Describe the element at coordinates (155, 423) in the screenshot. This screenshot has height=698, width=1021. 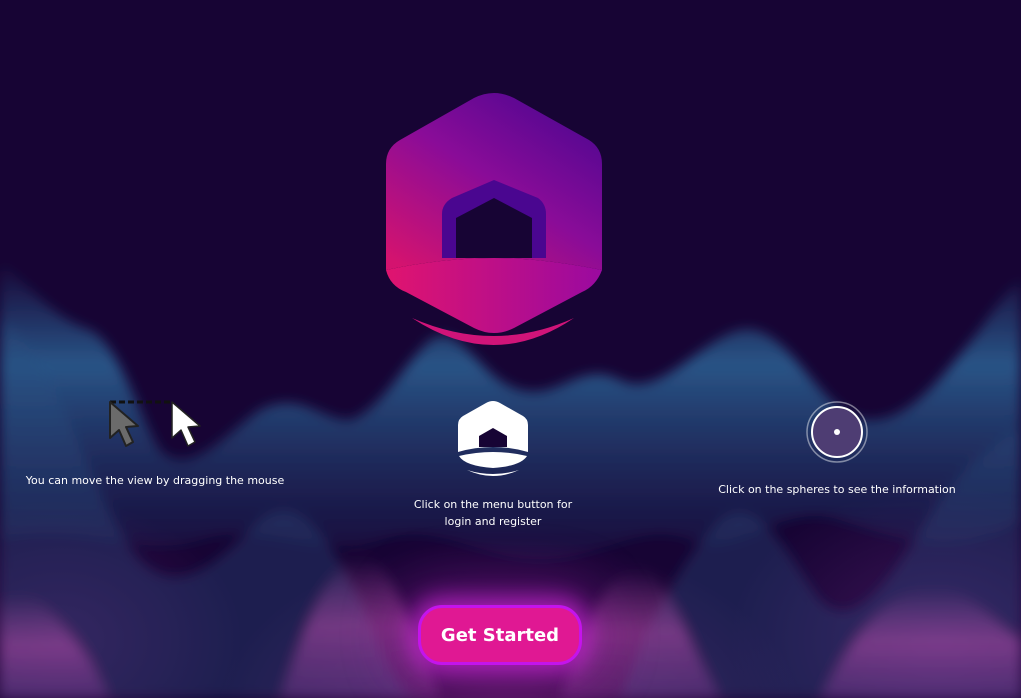
I see `mouse-cursor-drag-icon` at that location.